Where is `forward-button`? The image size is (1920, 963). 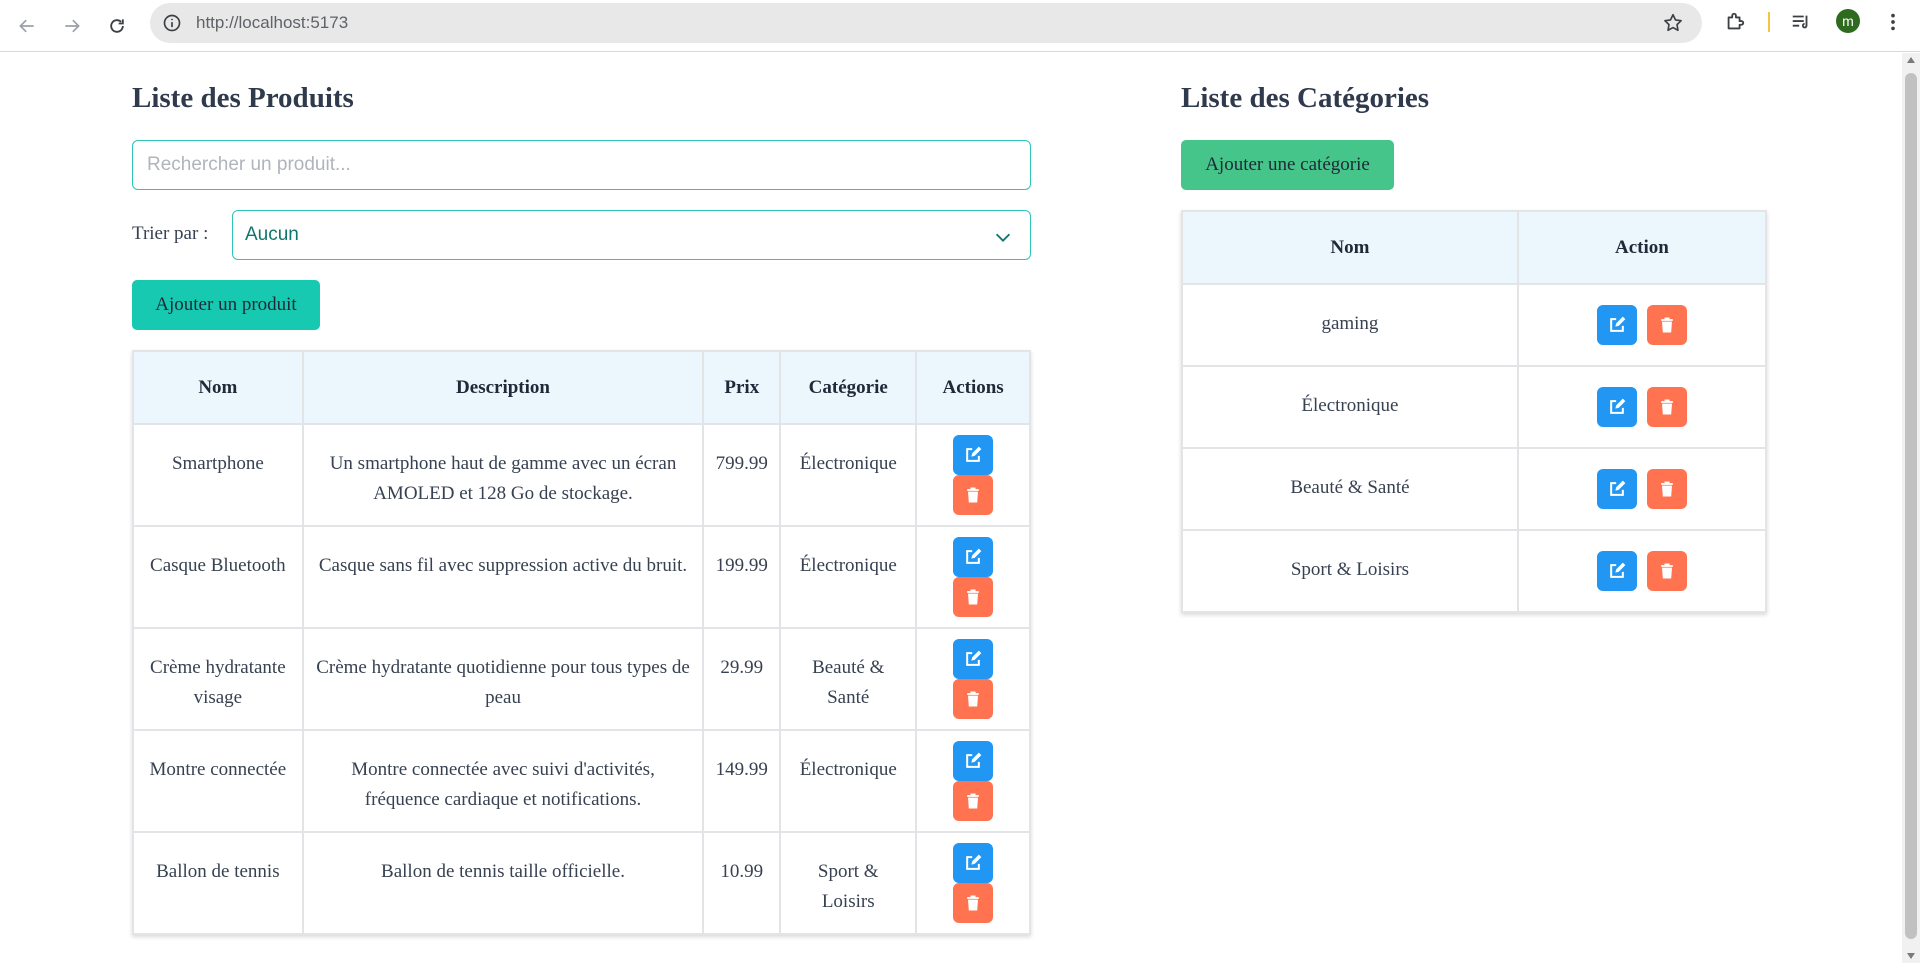 forward-button is located at coordinates (72, 26).